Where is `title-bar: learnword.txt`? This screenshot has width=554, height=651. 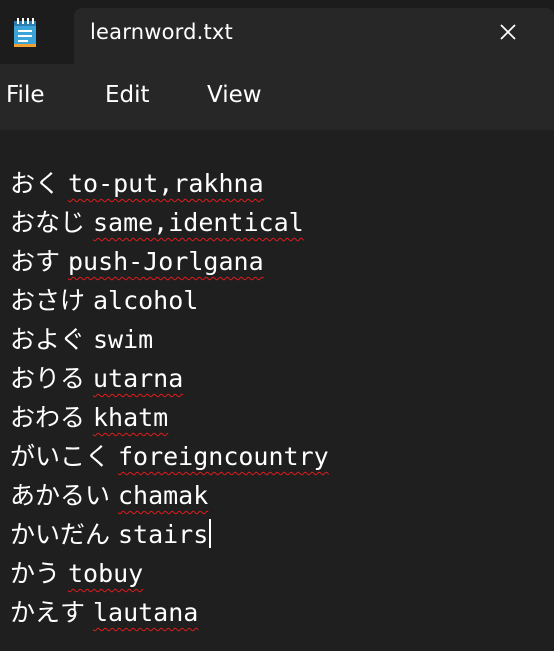 title-bar: learnword.txt is located at coordinates (277, 32).